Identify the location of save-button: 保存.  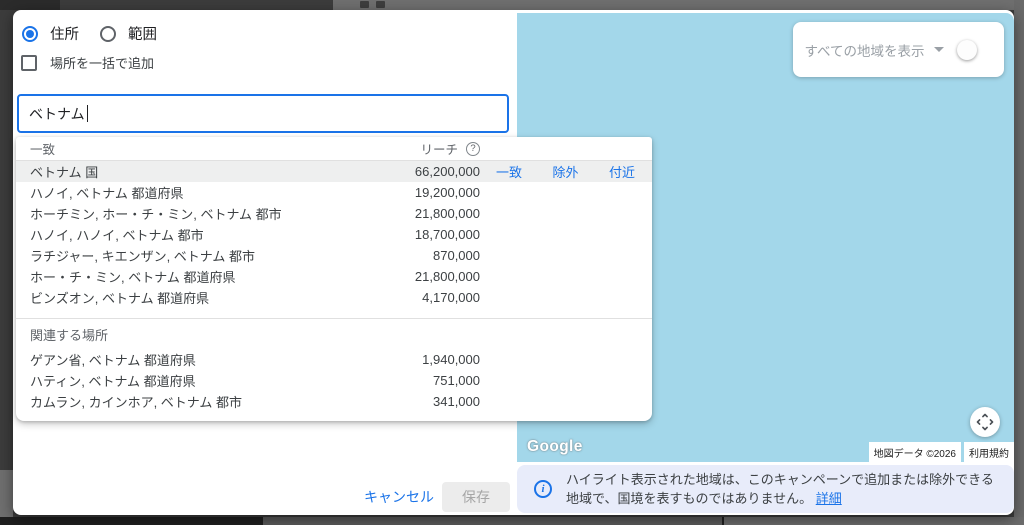
(476, 497).